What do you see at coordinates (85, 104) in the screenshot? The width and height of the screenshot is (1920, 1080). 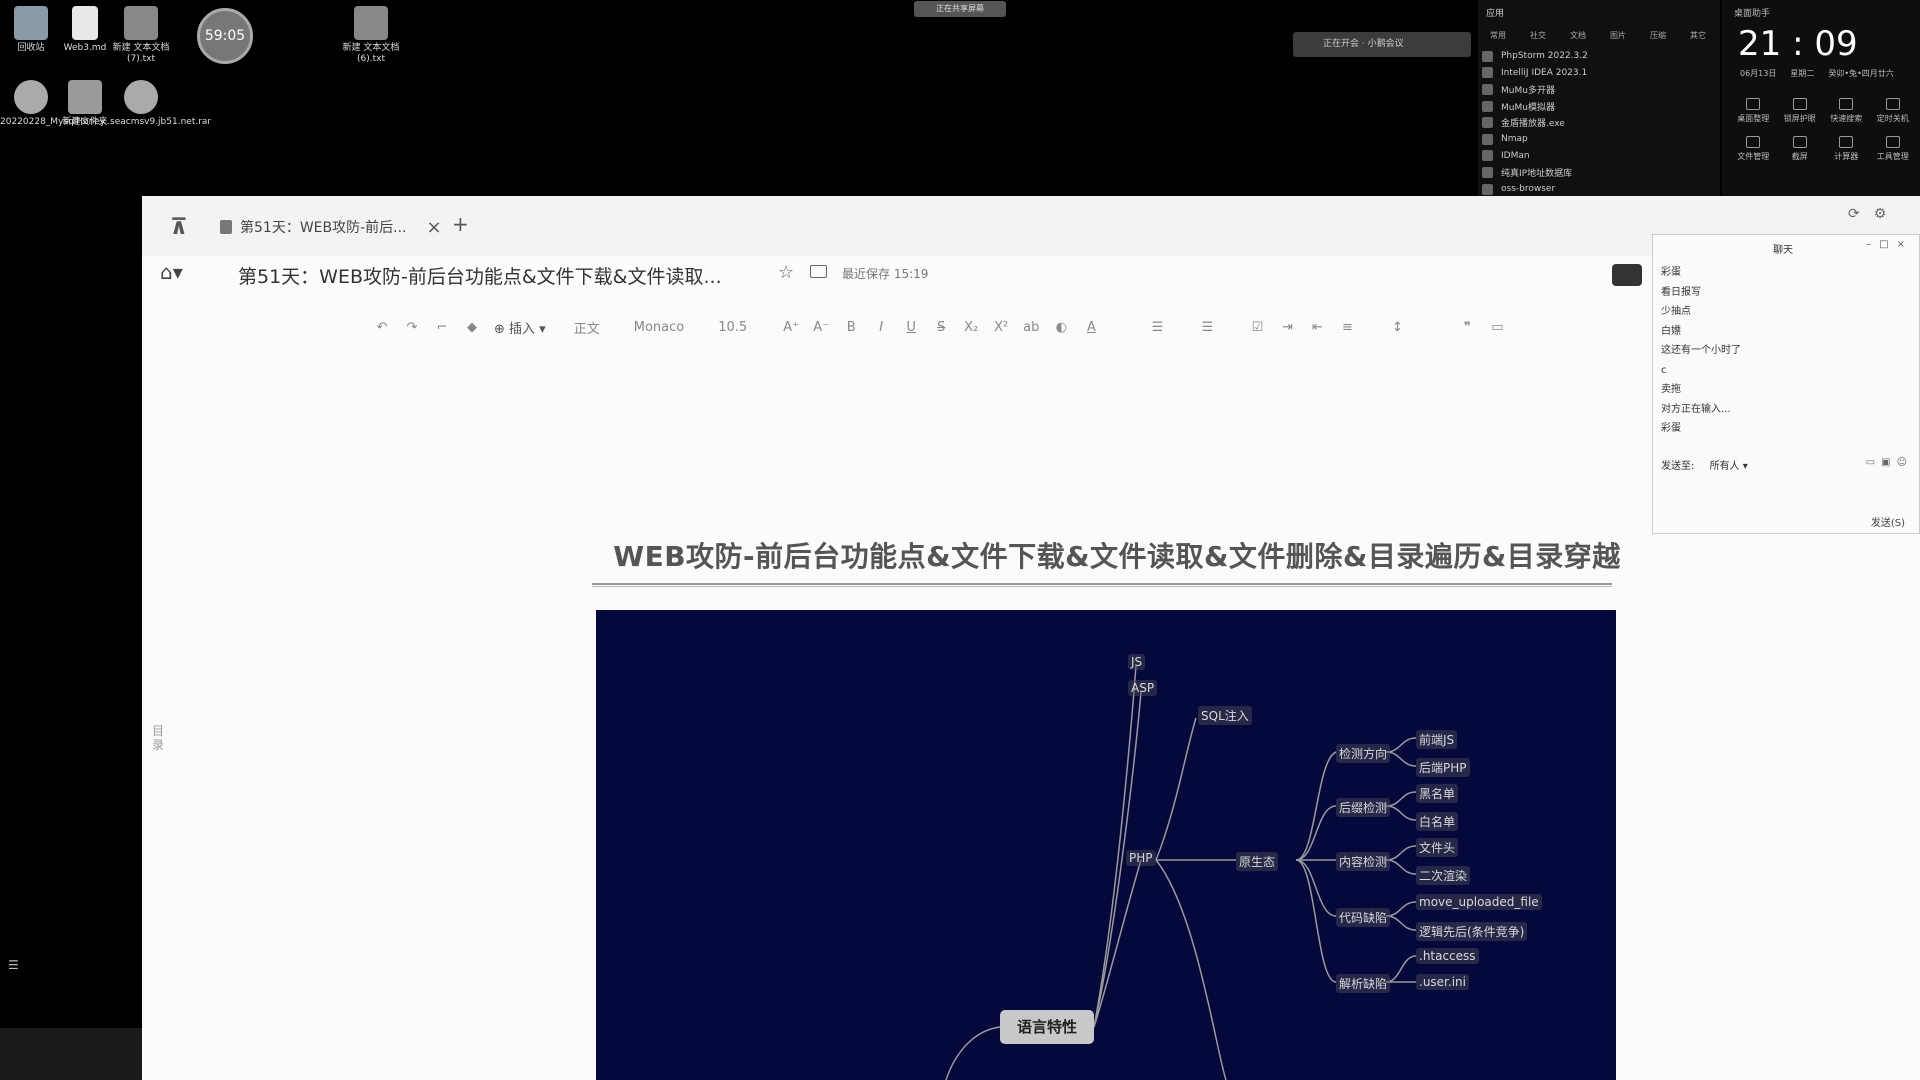 I see `desktop-icon-folder: 新建文件夹` at bounding box center [85, 104].